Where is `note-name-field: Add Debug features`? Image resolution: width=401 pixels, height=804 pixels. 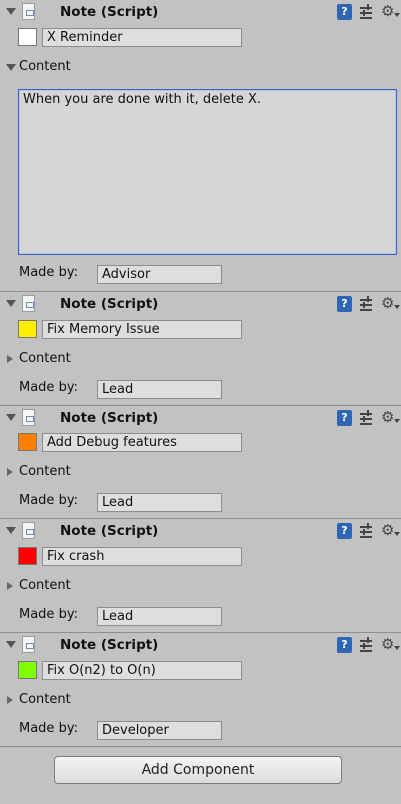
note-name-field: Add Debug features is located at coordinates (142, 442).